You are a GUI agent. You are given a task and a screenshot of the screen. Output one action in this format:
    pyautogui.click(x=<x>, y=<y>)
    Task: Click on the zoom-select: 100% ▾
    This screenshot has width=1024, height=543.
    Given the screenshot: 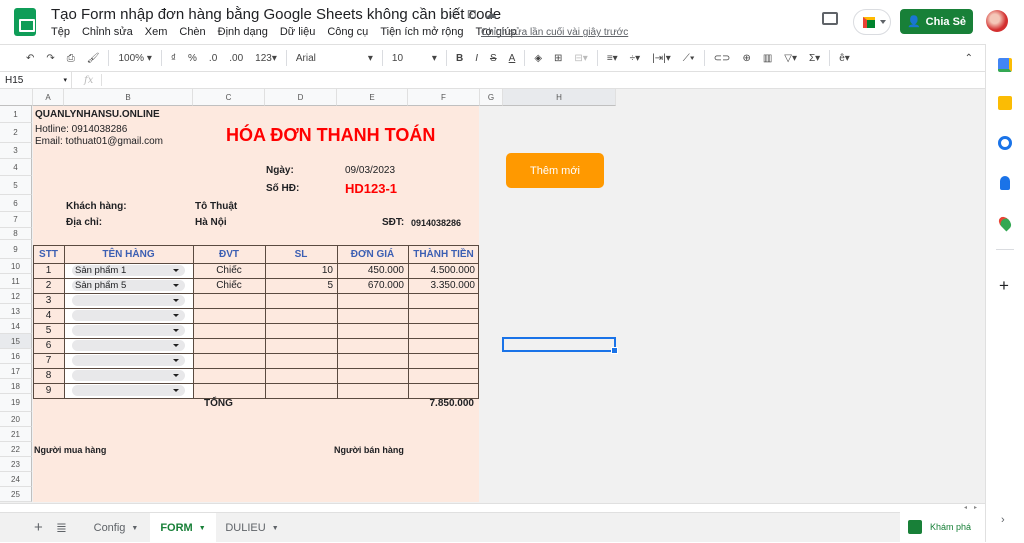 What is the action you would take?
    pyautogui.click(x=134, y=58)
    